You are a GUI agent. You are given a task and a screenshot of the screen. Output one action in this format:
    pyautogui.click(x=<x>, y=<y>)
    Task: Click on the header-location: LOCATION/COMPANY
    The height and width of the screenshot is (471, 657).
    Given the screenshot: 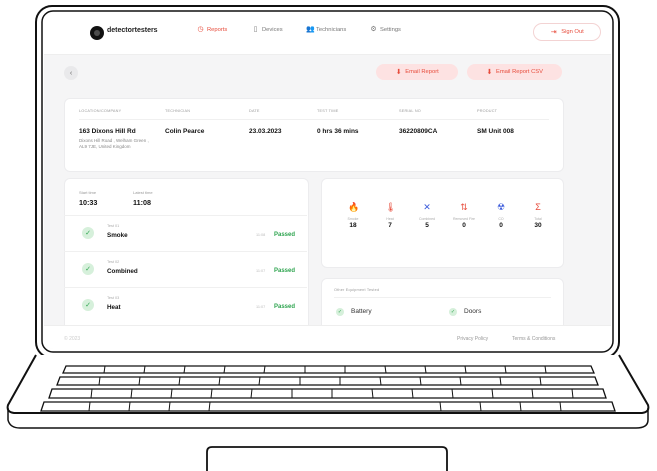 What is the action you would take?
    pyautogui.click(x=100, y=111)
    